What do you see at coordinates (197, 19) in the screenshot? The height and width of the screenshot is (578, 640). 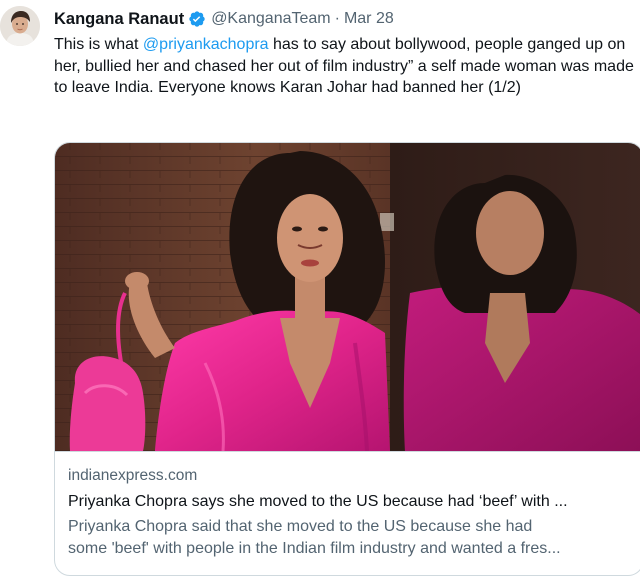 I see `verified-badge-icon` at bounding box center [197, 19].